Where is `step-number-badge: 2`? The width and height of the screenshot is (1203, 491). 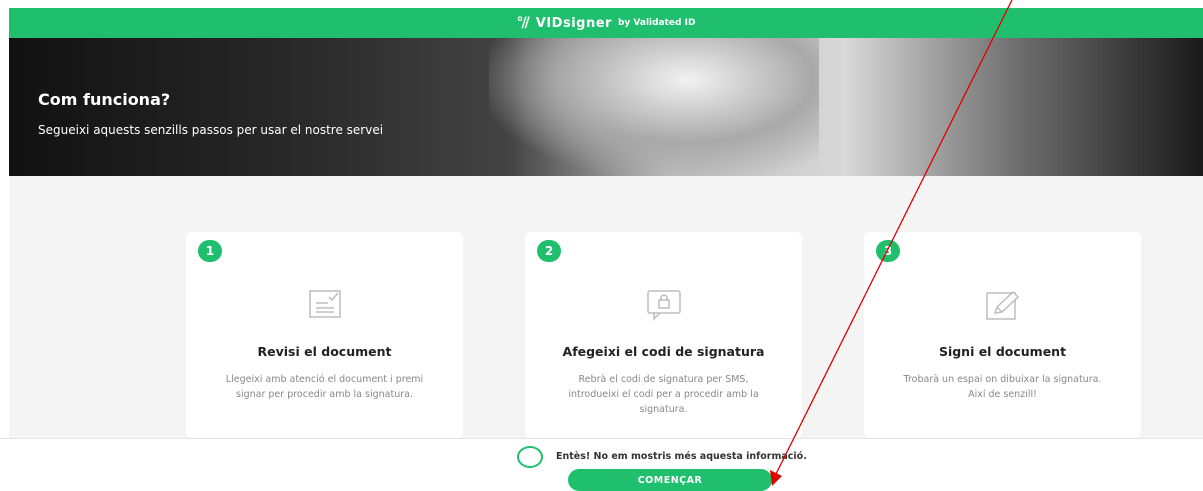
step-number-badge: 2 is located at coordinates (549, 251).